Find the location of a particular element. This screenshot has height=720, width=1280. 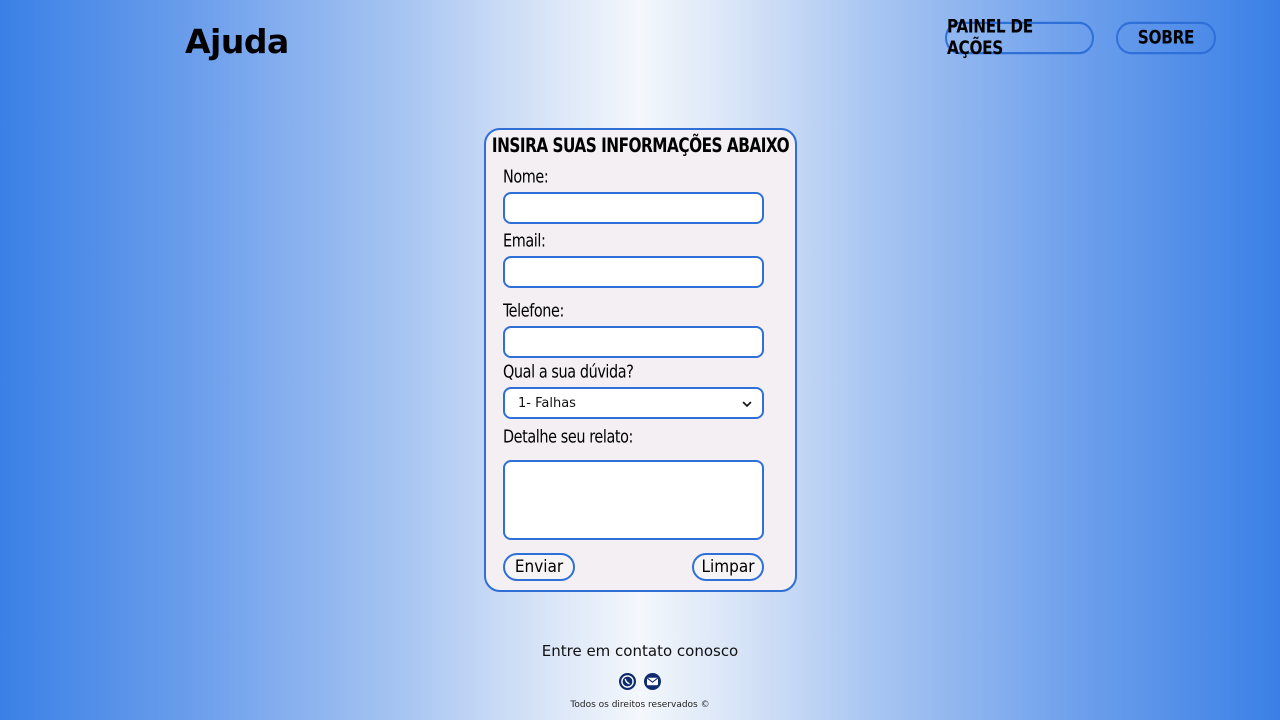

nav-painel-de-acoes-button: PAINEL DE AÇÕES is located at coordinates (1019, 38).